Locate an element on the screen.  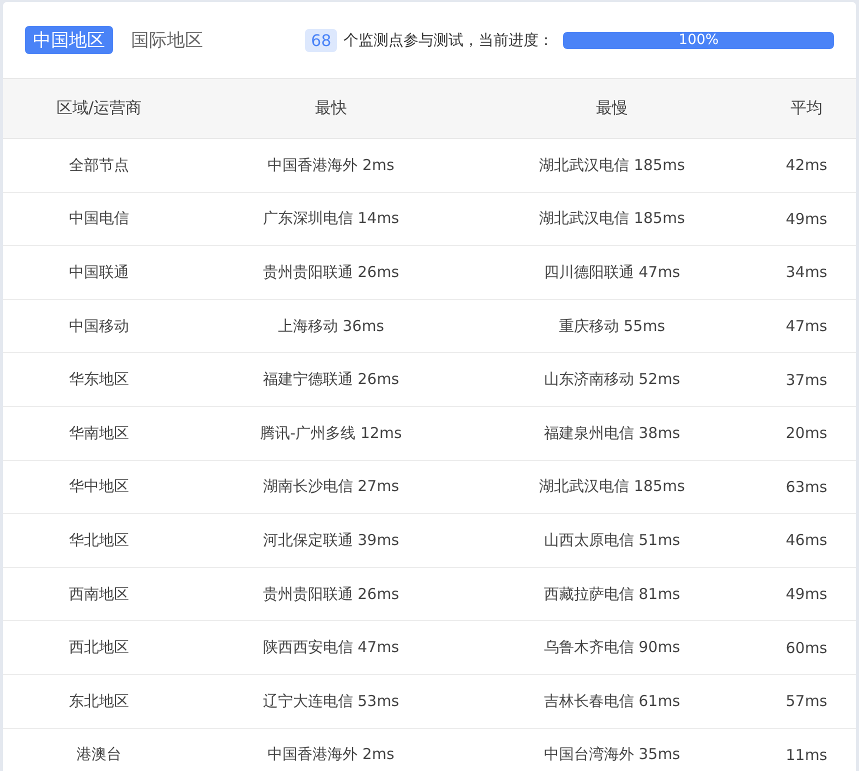
table-cell: 重庆移动 55ms is located at coordinates (612, 326).